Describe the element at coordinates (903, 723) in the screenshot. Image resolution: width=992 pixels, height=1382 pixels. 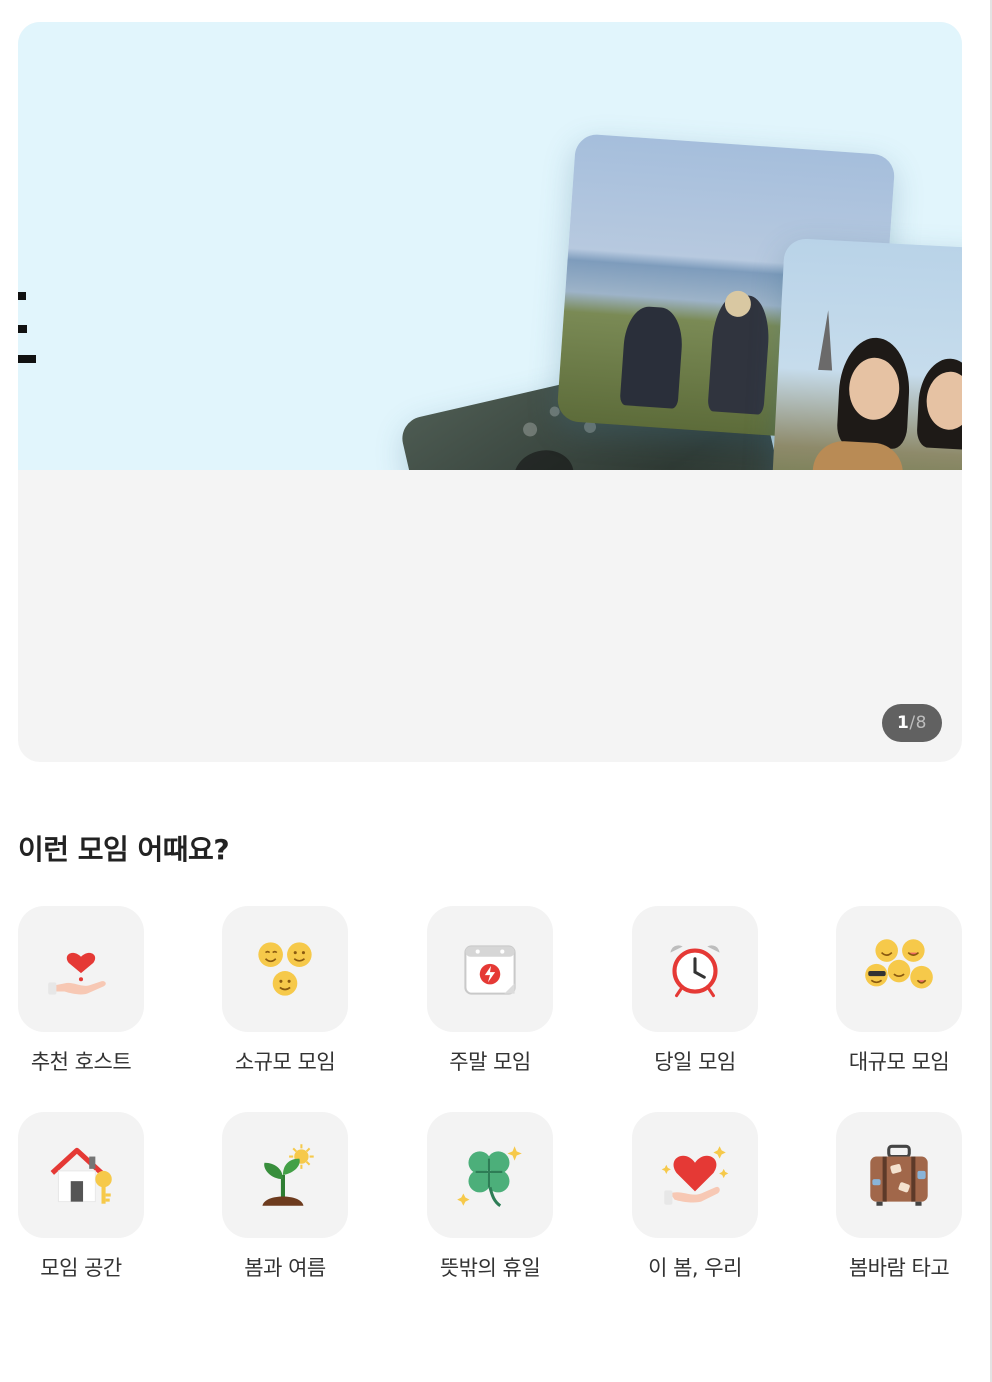
I see `pager-current: 1` at that location.